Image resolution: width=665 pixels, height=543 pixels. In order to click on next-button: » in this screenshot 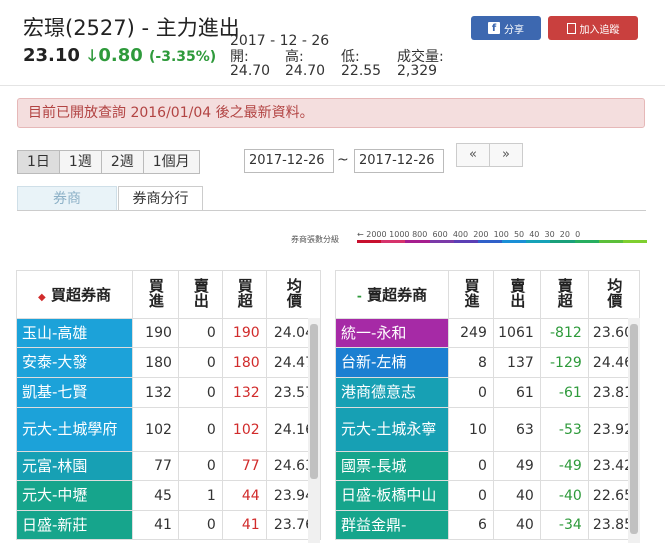, I will do `click(506, 155)`.